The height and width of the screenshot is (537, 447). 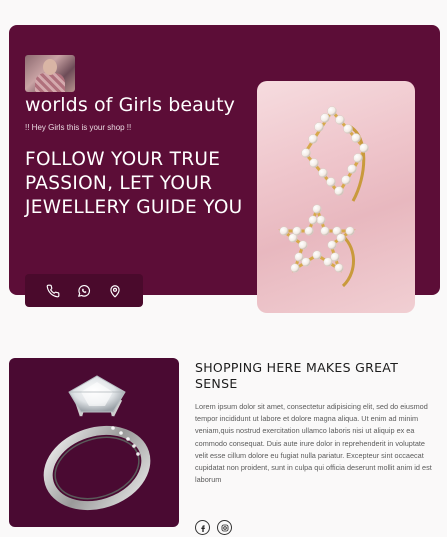 What do you see at coordinates (53, 291) in the screenshot?
I see `phone-icon` at bounding box center [53, 291].